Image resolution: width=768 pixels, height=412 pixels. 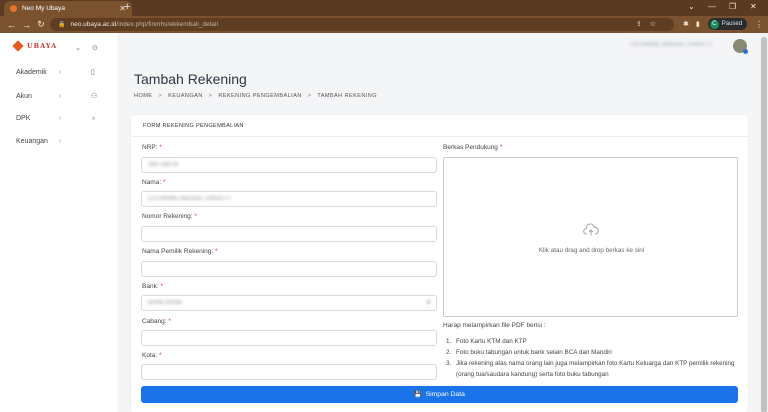 I want to click on ubaya-logo: UBAYA, so click(x=35, y=46).